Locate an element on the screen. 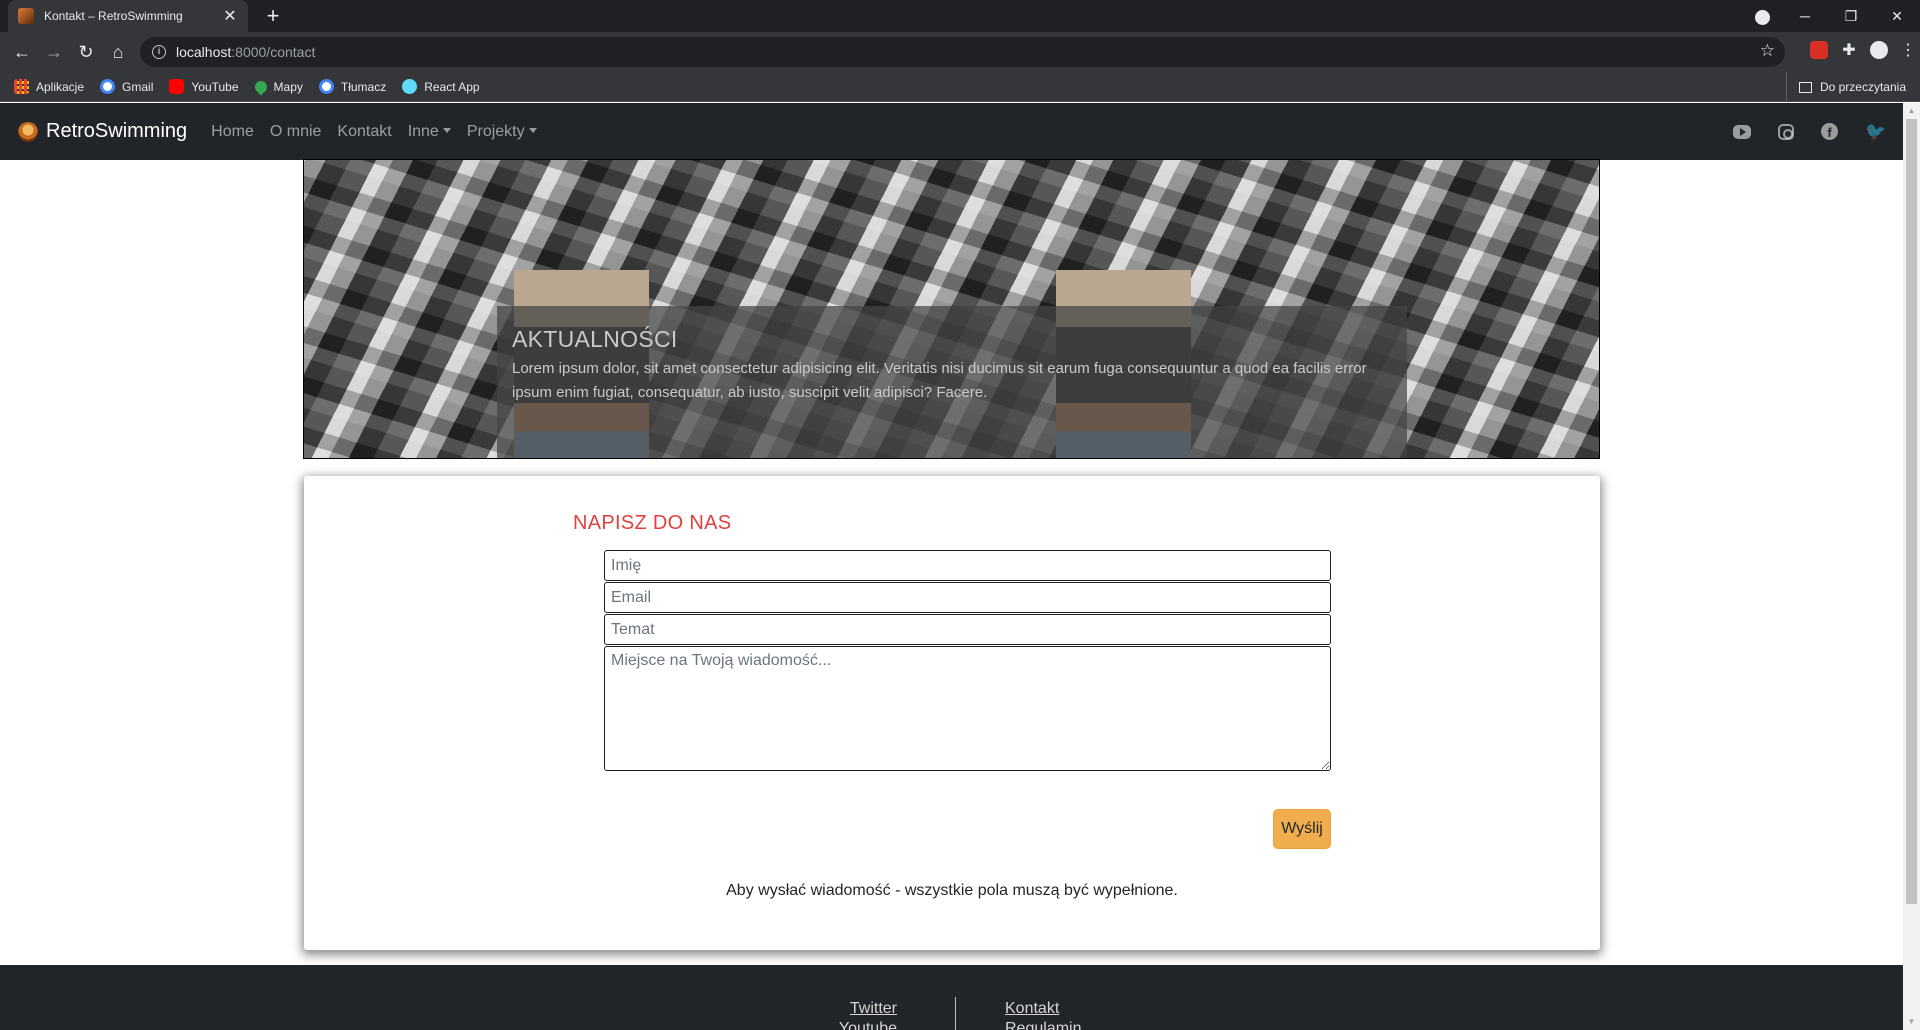  browser-tab: Kontakt – RetroSwimming ✕ is located at coordinates (128, 16).